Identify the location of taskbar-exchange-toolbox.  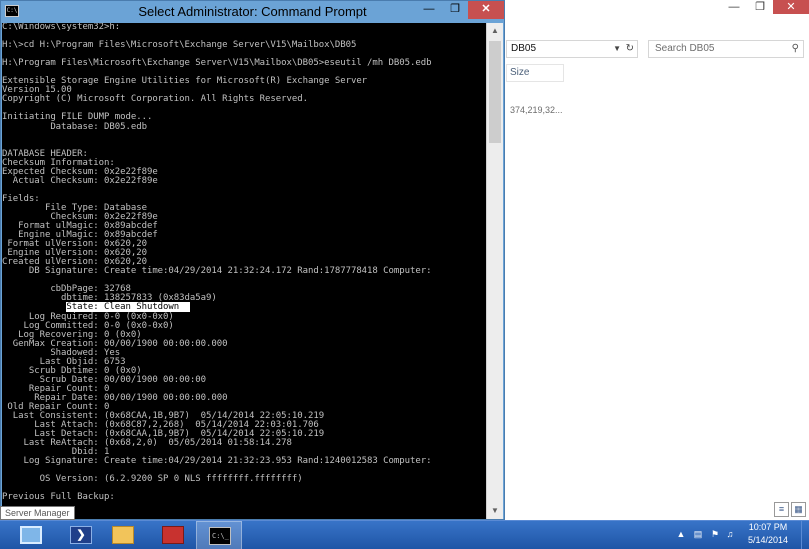
(173, 535).